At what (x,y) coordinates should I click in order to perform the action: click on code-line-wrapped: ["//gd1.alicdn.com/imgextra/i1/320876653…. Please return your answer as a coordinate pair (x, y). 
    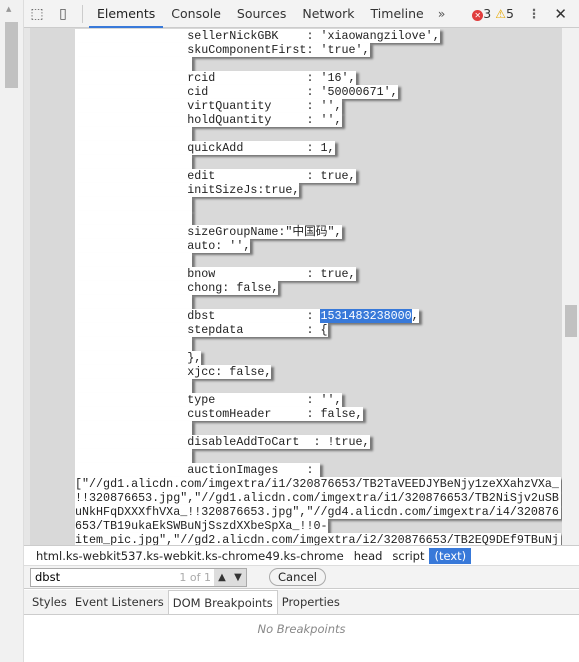
    Looking at the image, I should click on (318, 484).